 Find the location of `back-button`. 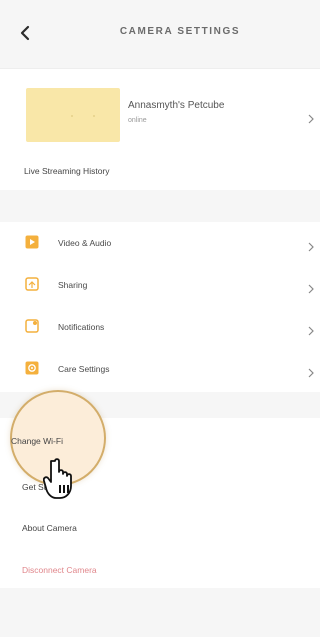

back-button is located at coordinates (25, 33).